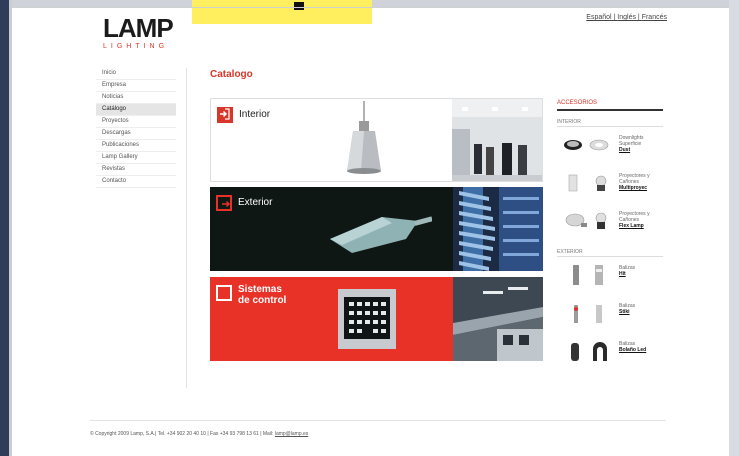  Describe the element at coordinates (138, 28) in the screenshot. I see `brand-name: LAMP` at that location.